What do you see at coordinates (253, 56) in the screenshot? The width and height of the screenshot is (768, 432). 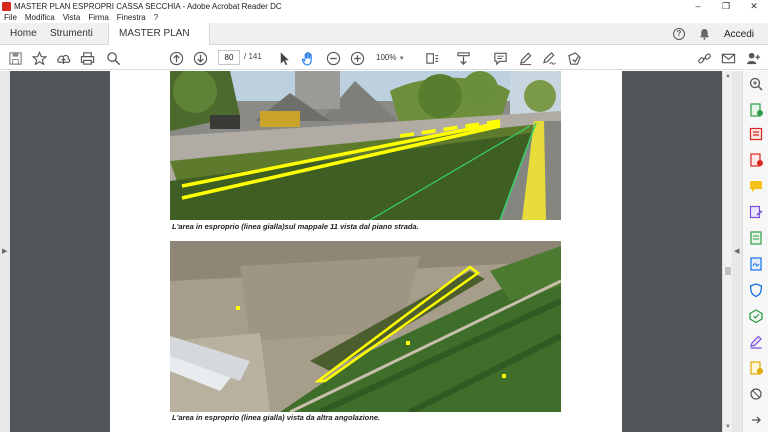 I see `page-total: / 141` at bounding box center [253, 56].